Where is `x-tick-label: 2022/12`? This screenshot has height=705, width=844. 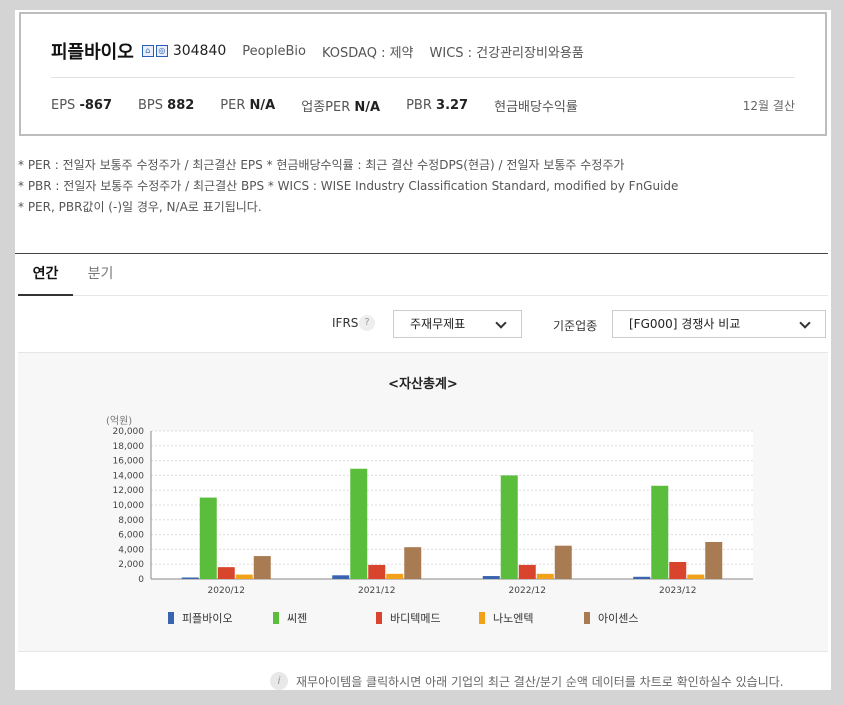
x-tick-label: 2022/12 is located at coordinates (527, 591).